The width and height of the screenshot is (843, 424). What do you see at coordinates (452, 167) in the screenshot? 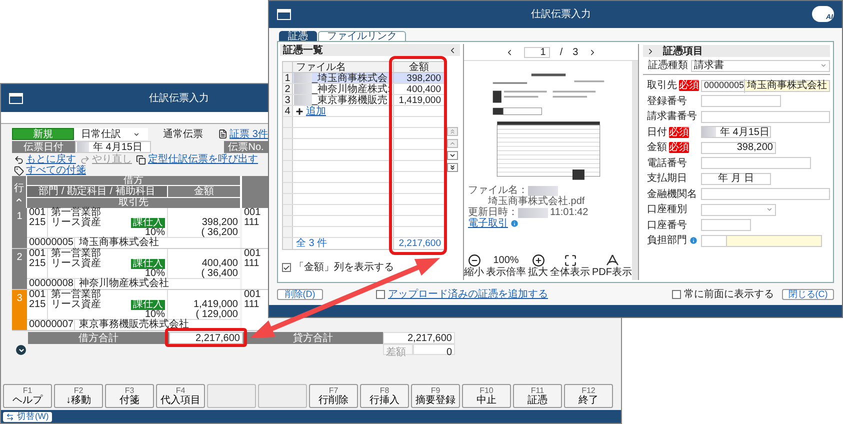
I see `move-bottom-button` at bounding box center [452, 167].